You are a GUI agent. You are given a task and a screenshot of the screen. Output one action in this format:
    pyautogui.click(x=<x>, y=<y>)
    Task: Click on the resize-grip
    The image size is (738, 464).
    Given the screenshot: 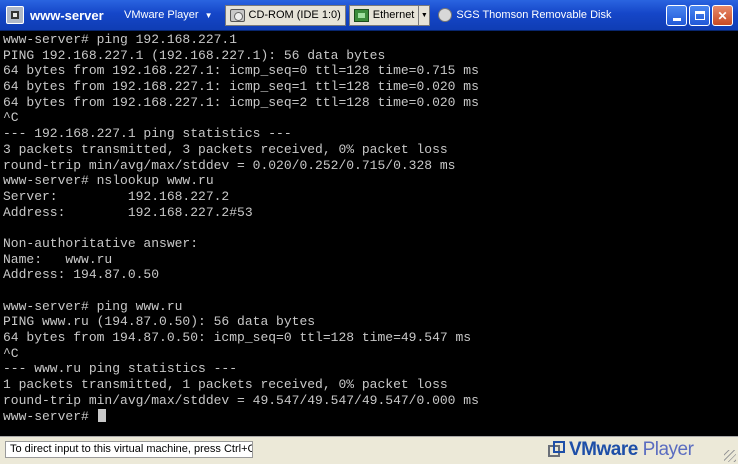 What is the action you would take?
    pyautogui.click(x=730, y=456)
    